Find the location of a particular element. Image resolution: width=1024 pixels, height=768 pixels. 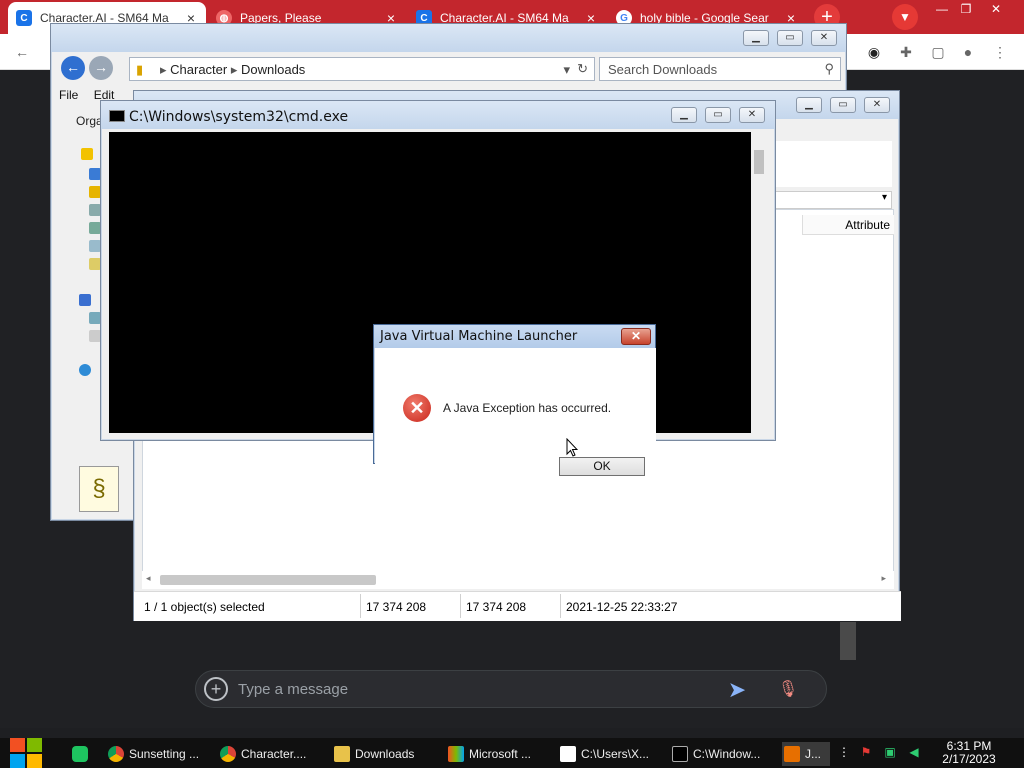

folder-icon is located at coordinates (342, 754).